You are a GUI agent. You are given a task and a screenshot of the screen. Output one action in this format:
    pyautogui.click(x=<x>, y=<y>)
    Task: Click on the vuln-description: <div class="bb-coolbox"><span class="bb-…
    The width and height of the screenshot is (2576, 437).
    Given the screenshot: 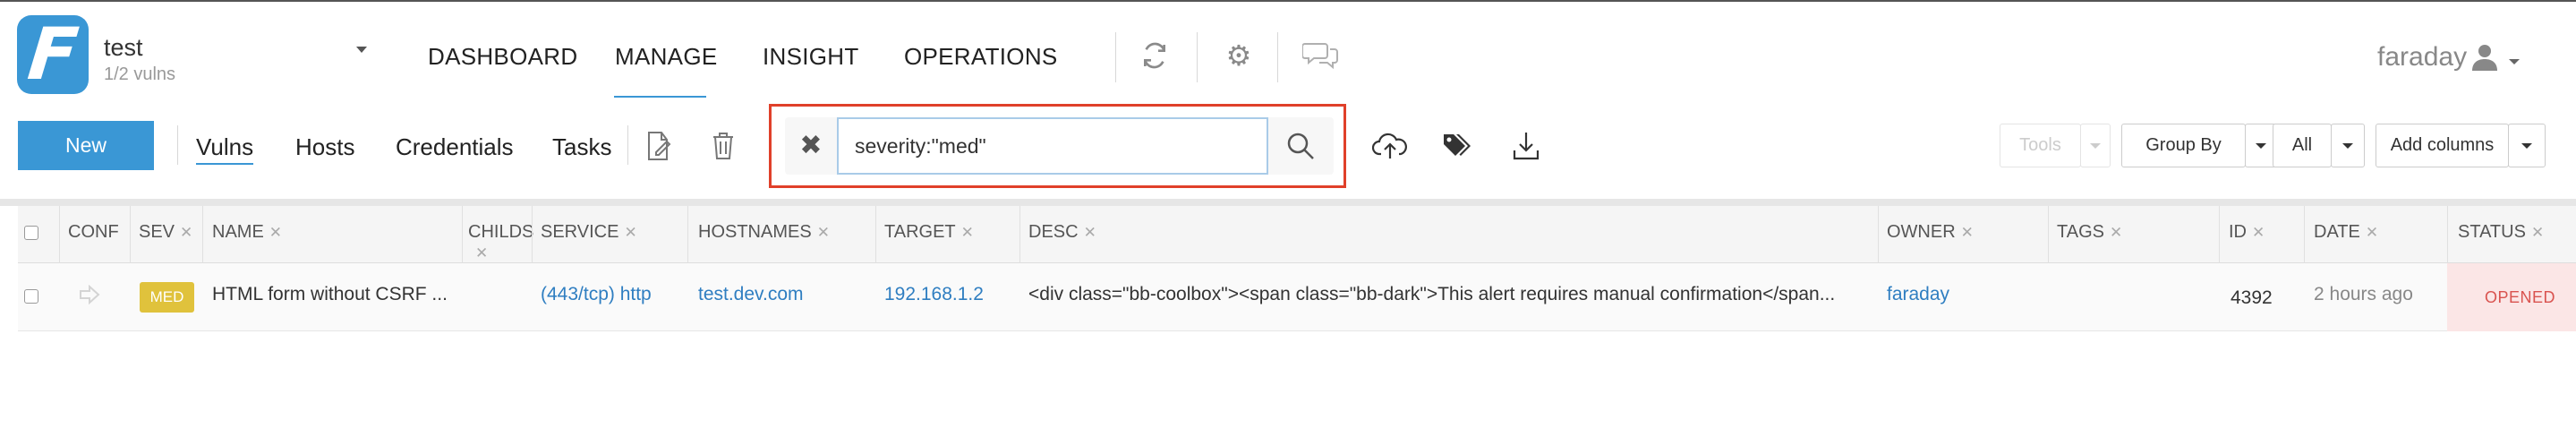 What is the action you would take?
    pyautogui.click(x=1432, y=294)
    